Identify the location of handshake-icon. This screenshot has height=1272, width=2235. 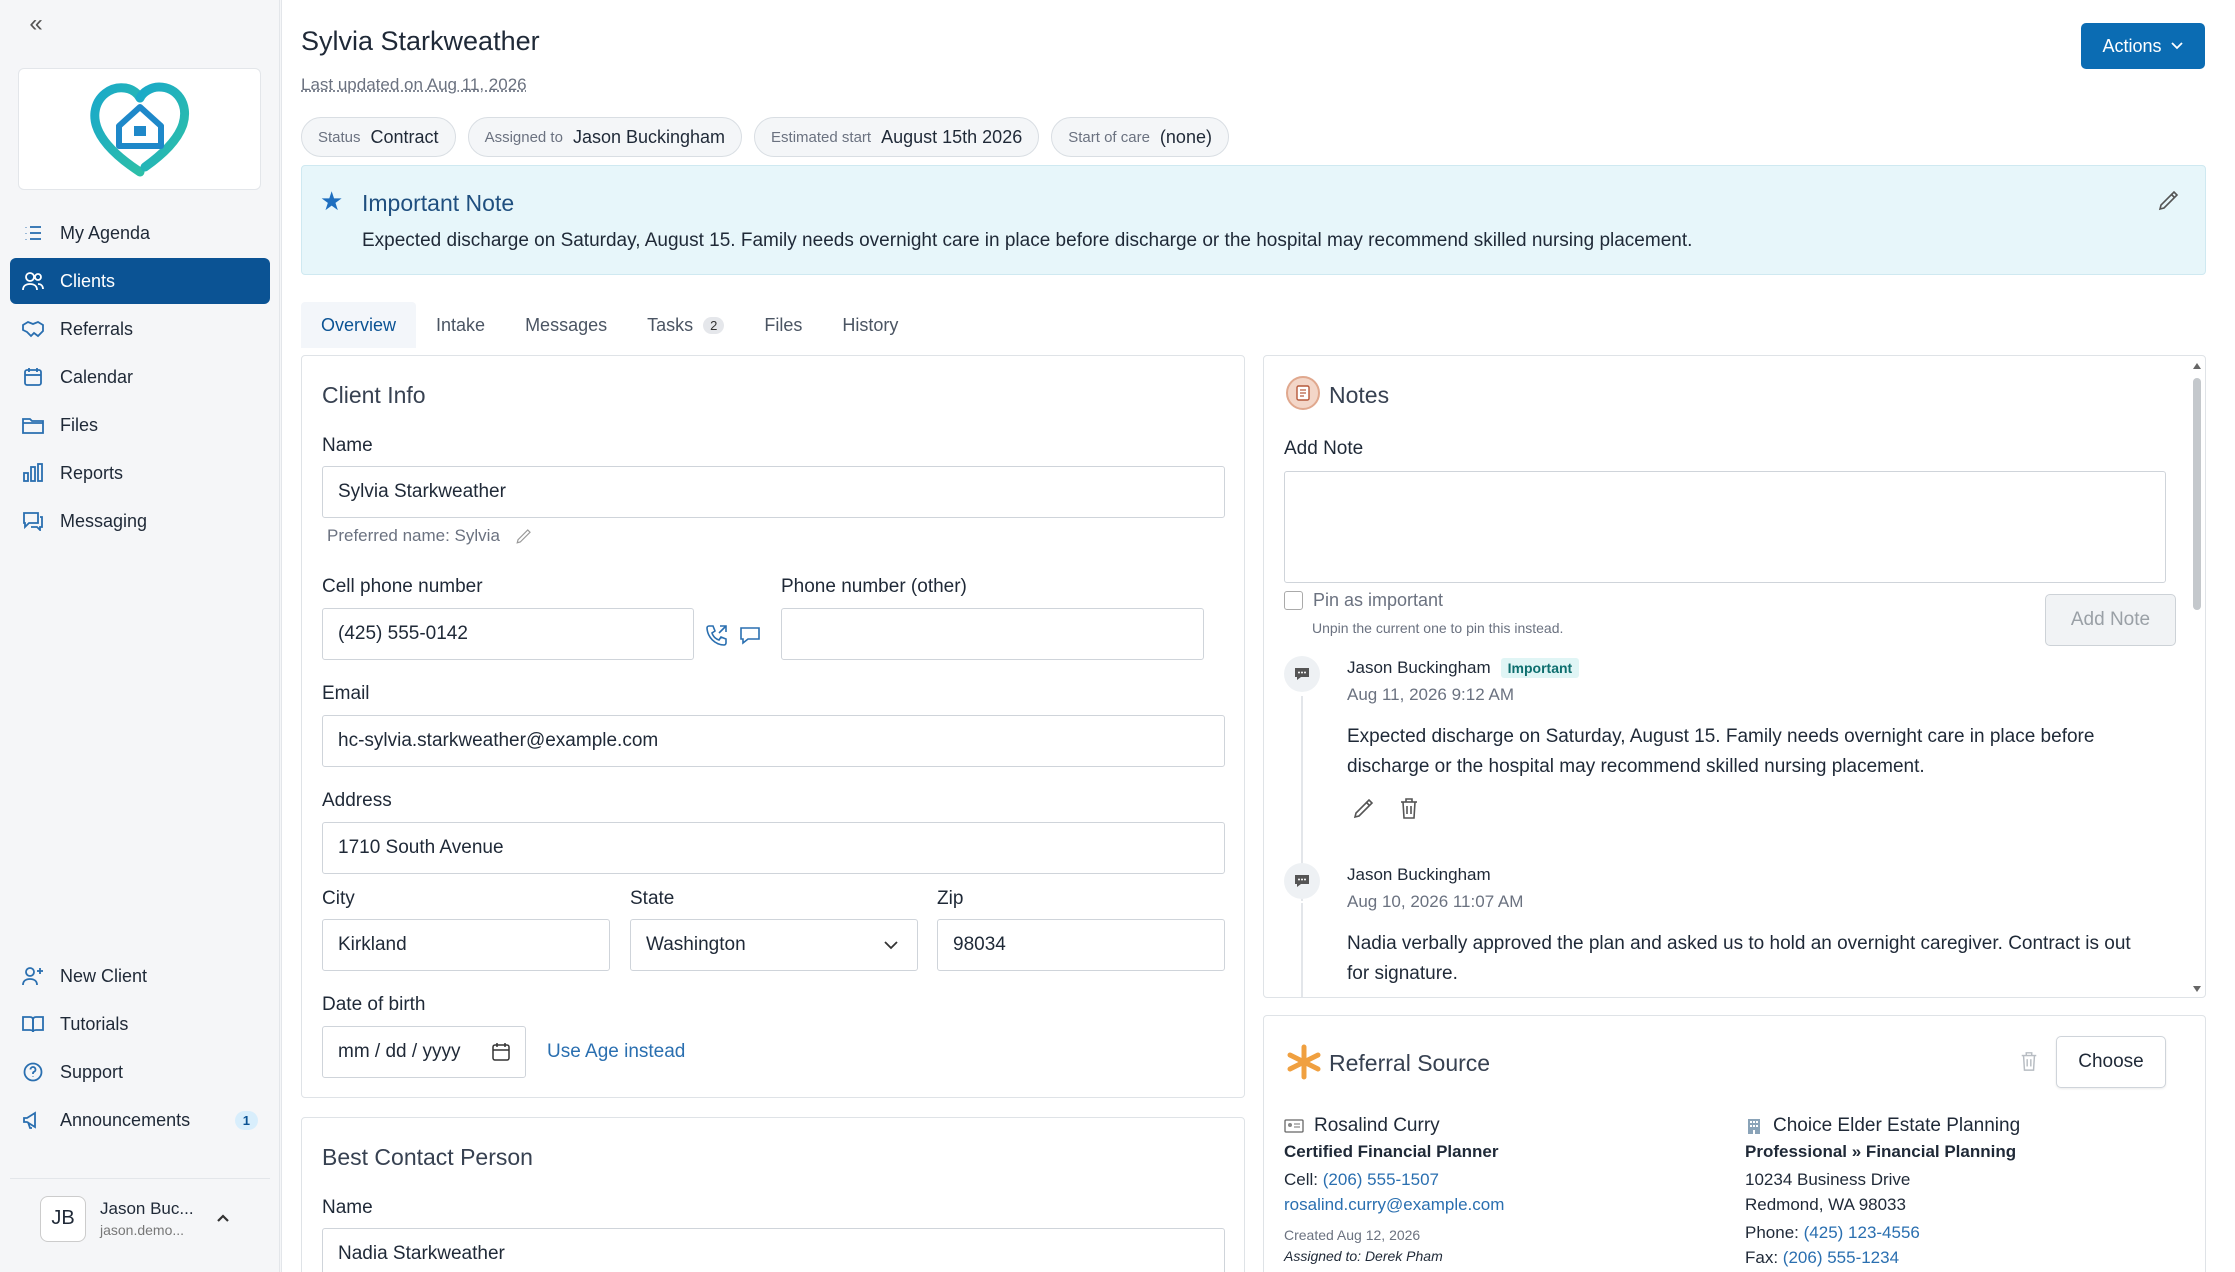
(33, 329).